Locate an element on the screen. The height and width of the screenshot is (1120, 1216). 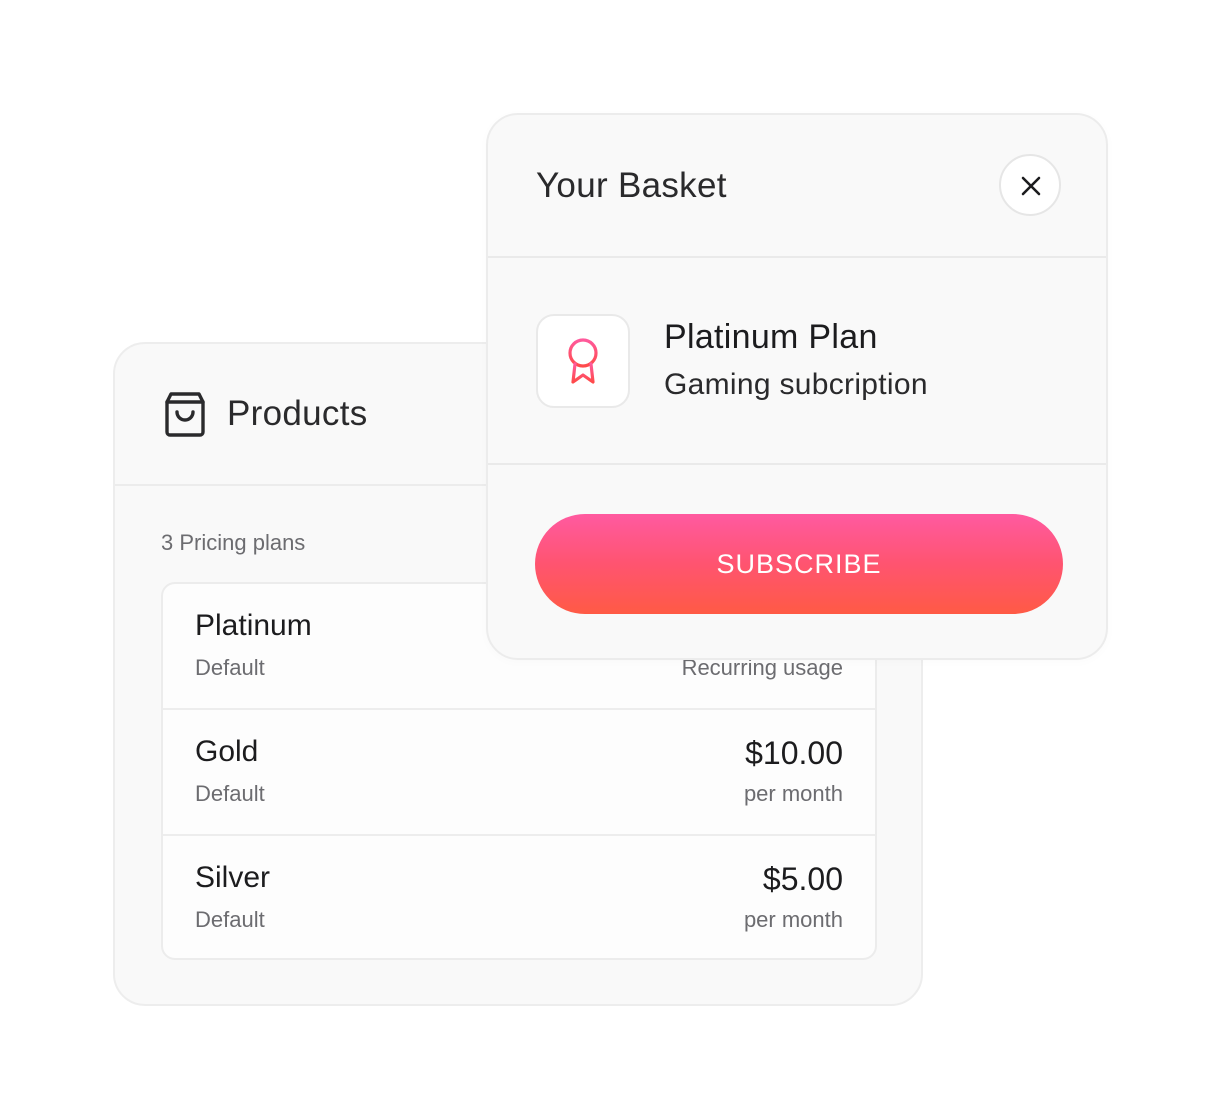
plan-name: Silver is located at coordinates (233, 877).